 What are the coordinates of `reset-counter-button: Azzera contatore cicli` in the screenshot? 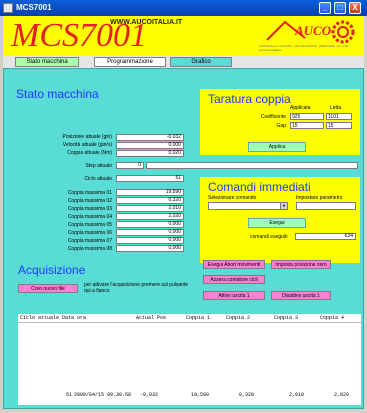 It's located at (234, 279).